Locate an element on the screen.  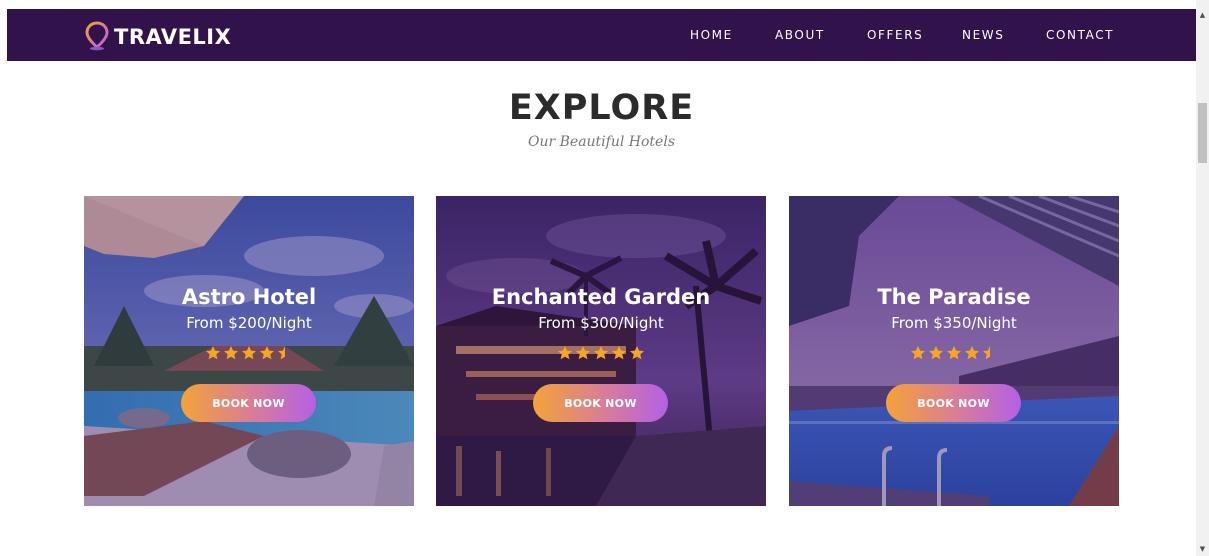
top-navigation-bar: TRAVELIX HOME ABOUT OFFERS NEWS CONTACT is located at coordinates (601, 35).